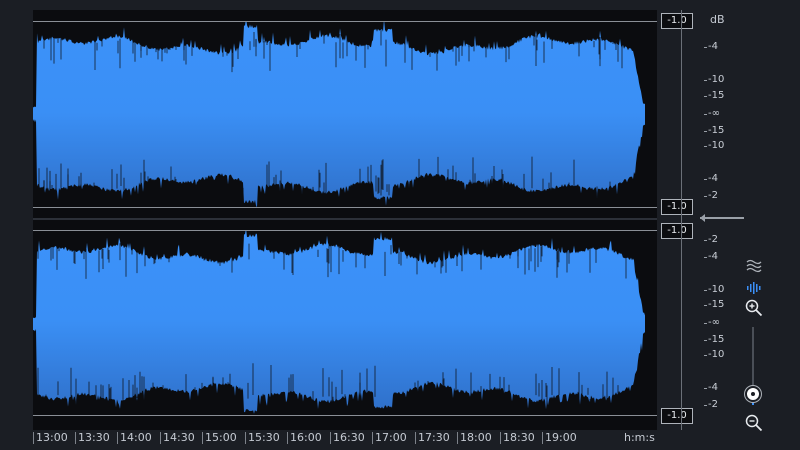 The height and width of the screenshot is (450, 800). Describe the element at coordinates (639, 437) in the screenshot. I see `time-unit-label: h:m:s` at that location.